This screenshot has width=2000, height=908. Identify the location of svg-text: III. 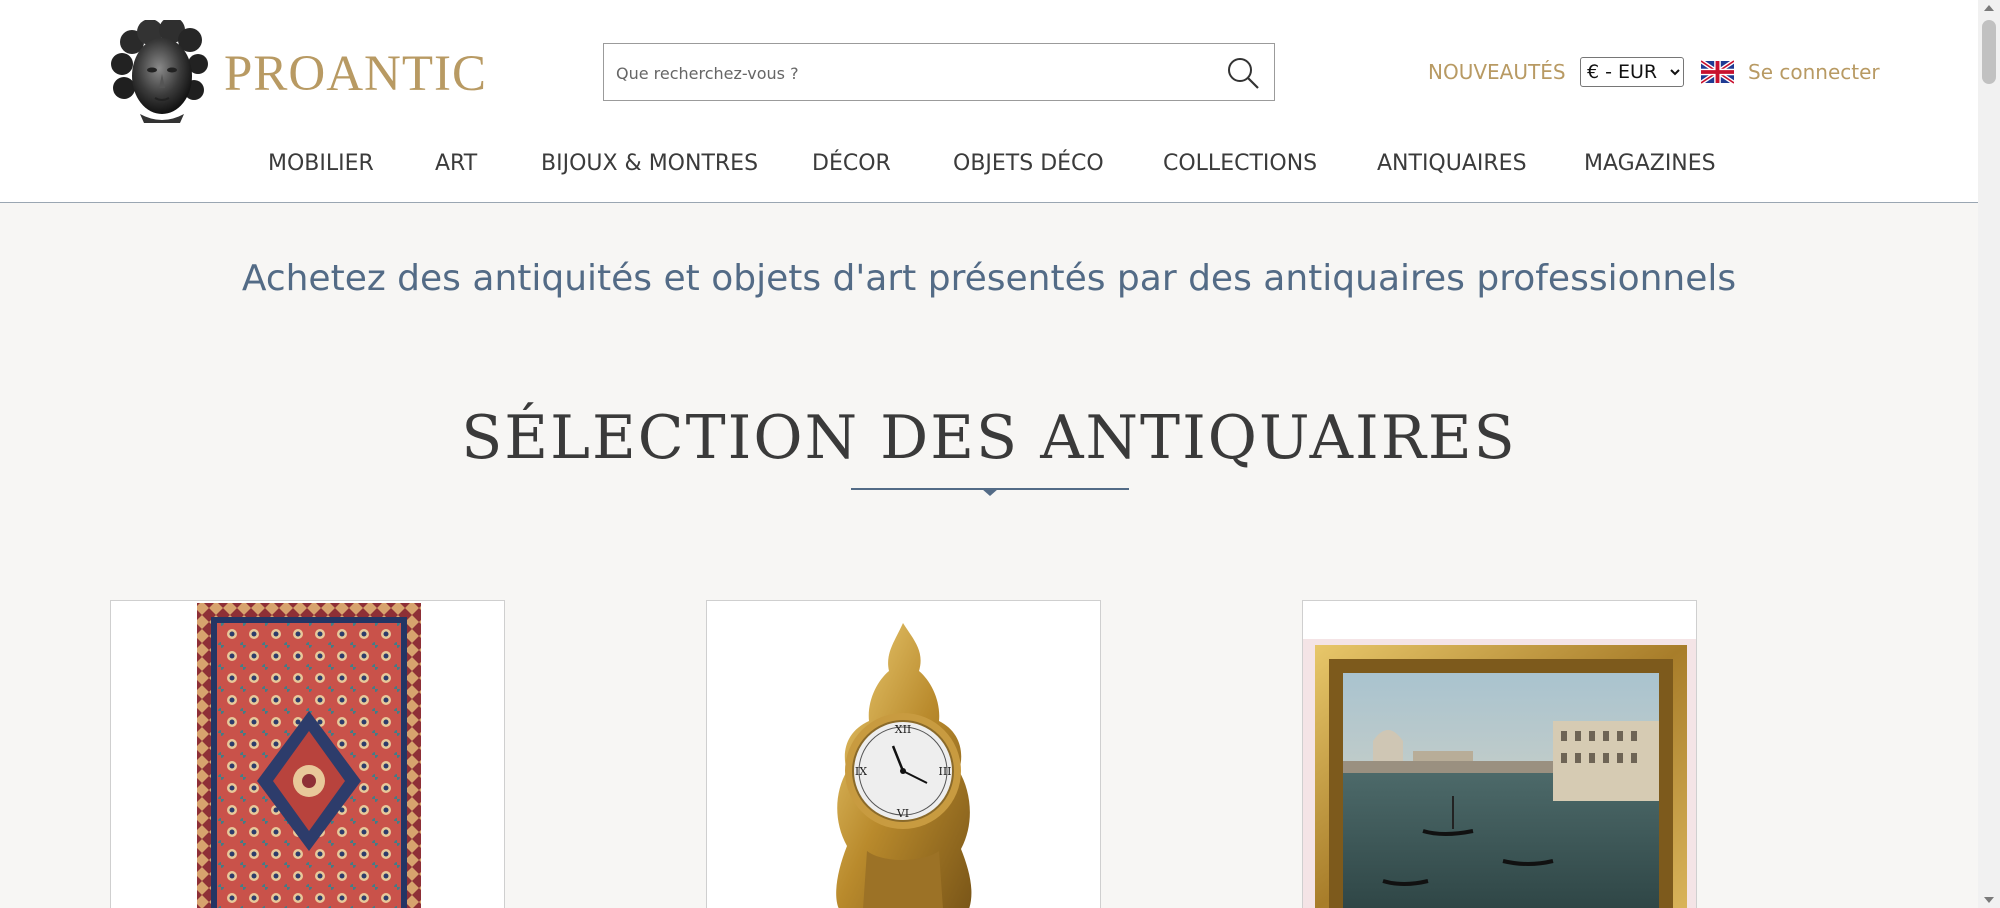
(944, 771).